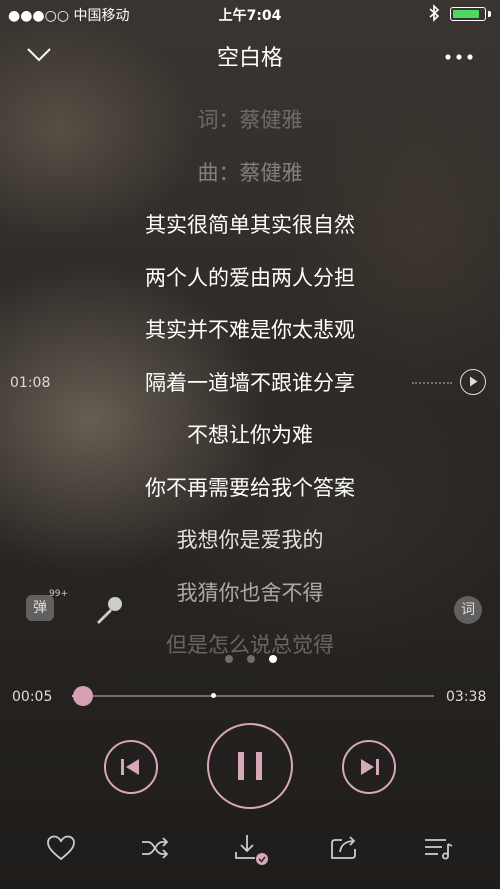 The width and height of the screenshot is (500, 889). I want to click on lyric-line: 不想让你为难, so click(250, 435).